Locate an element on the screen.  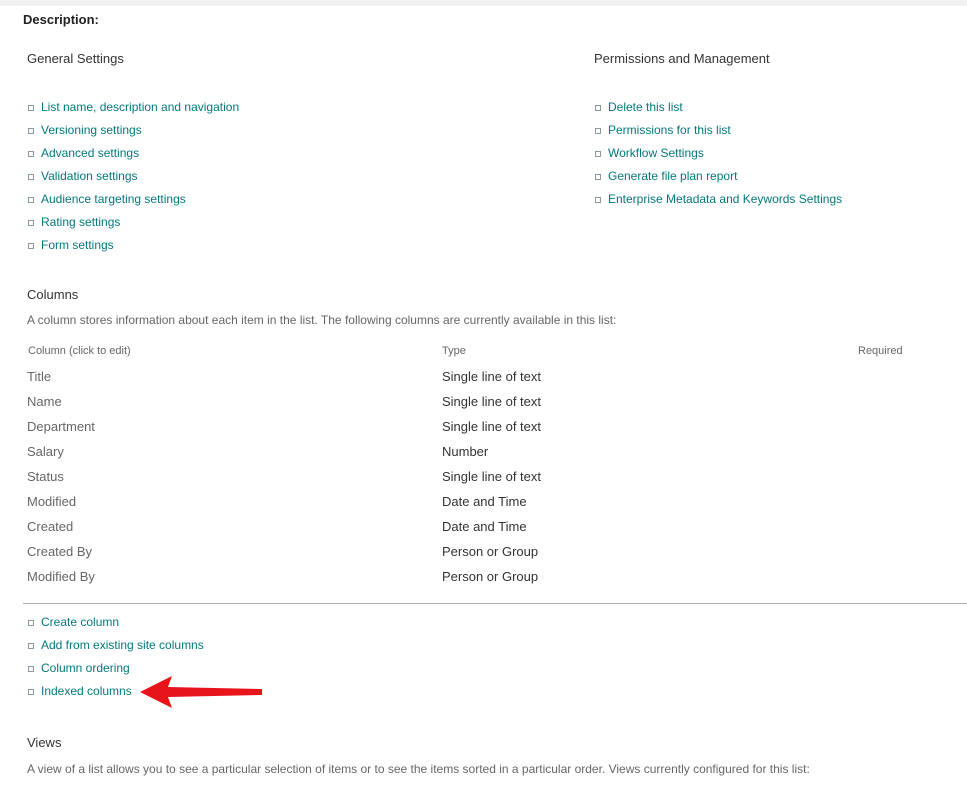
table-row: Created Date and Time is located at coordinates (477, 531).